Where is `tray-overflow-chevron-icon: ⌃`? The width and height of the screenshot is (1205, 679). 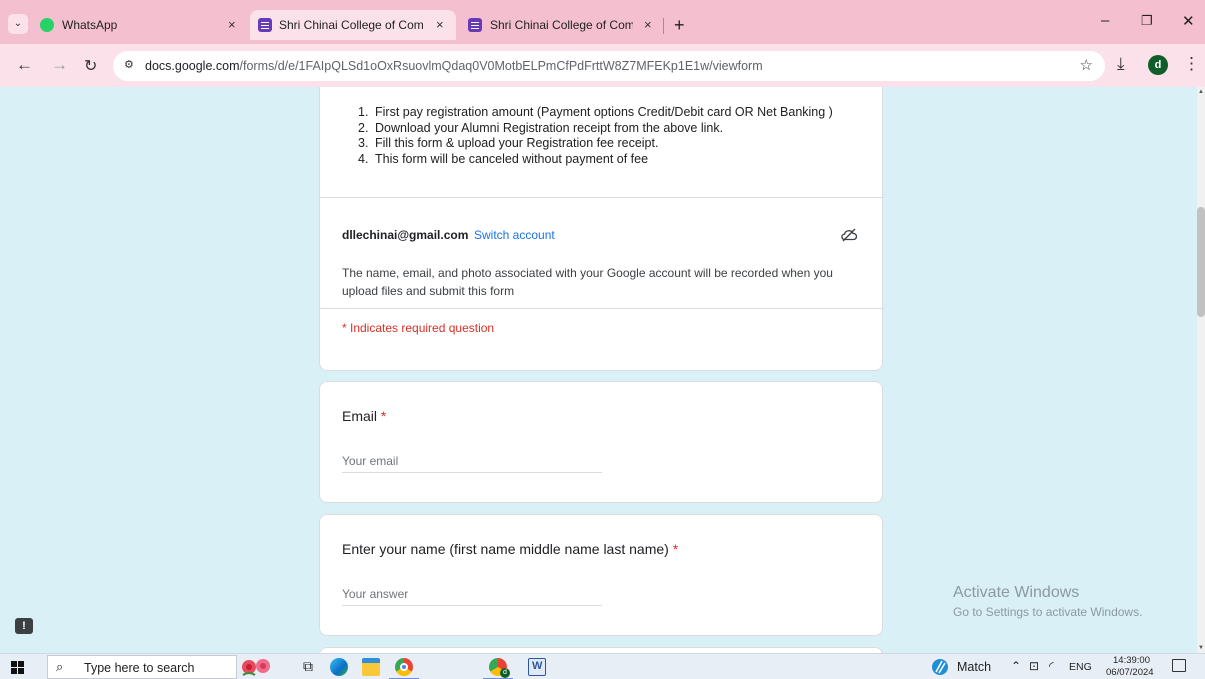 tray-overflow-chevron-icon: ⌃ is located at coordinates (1016, 666).